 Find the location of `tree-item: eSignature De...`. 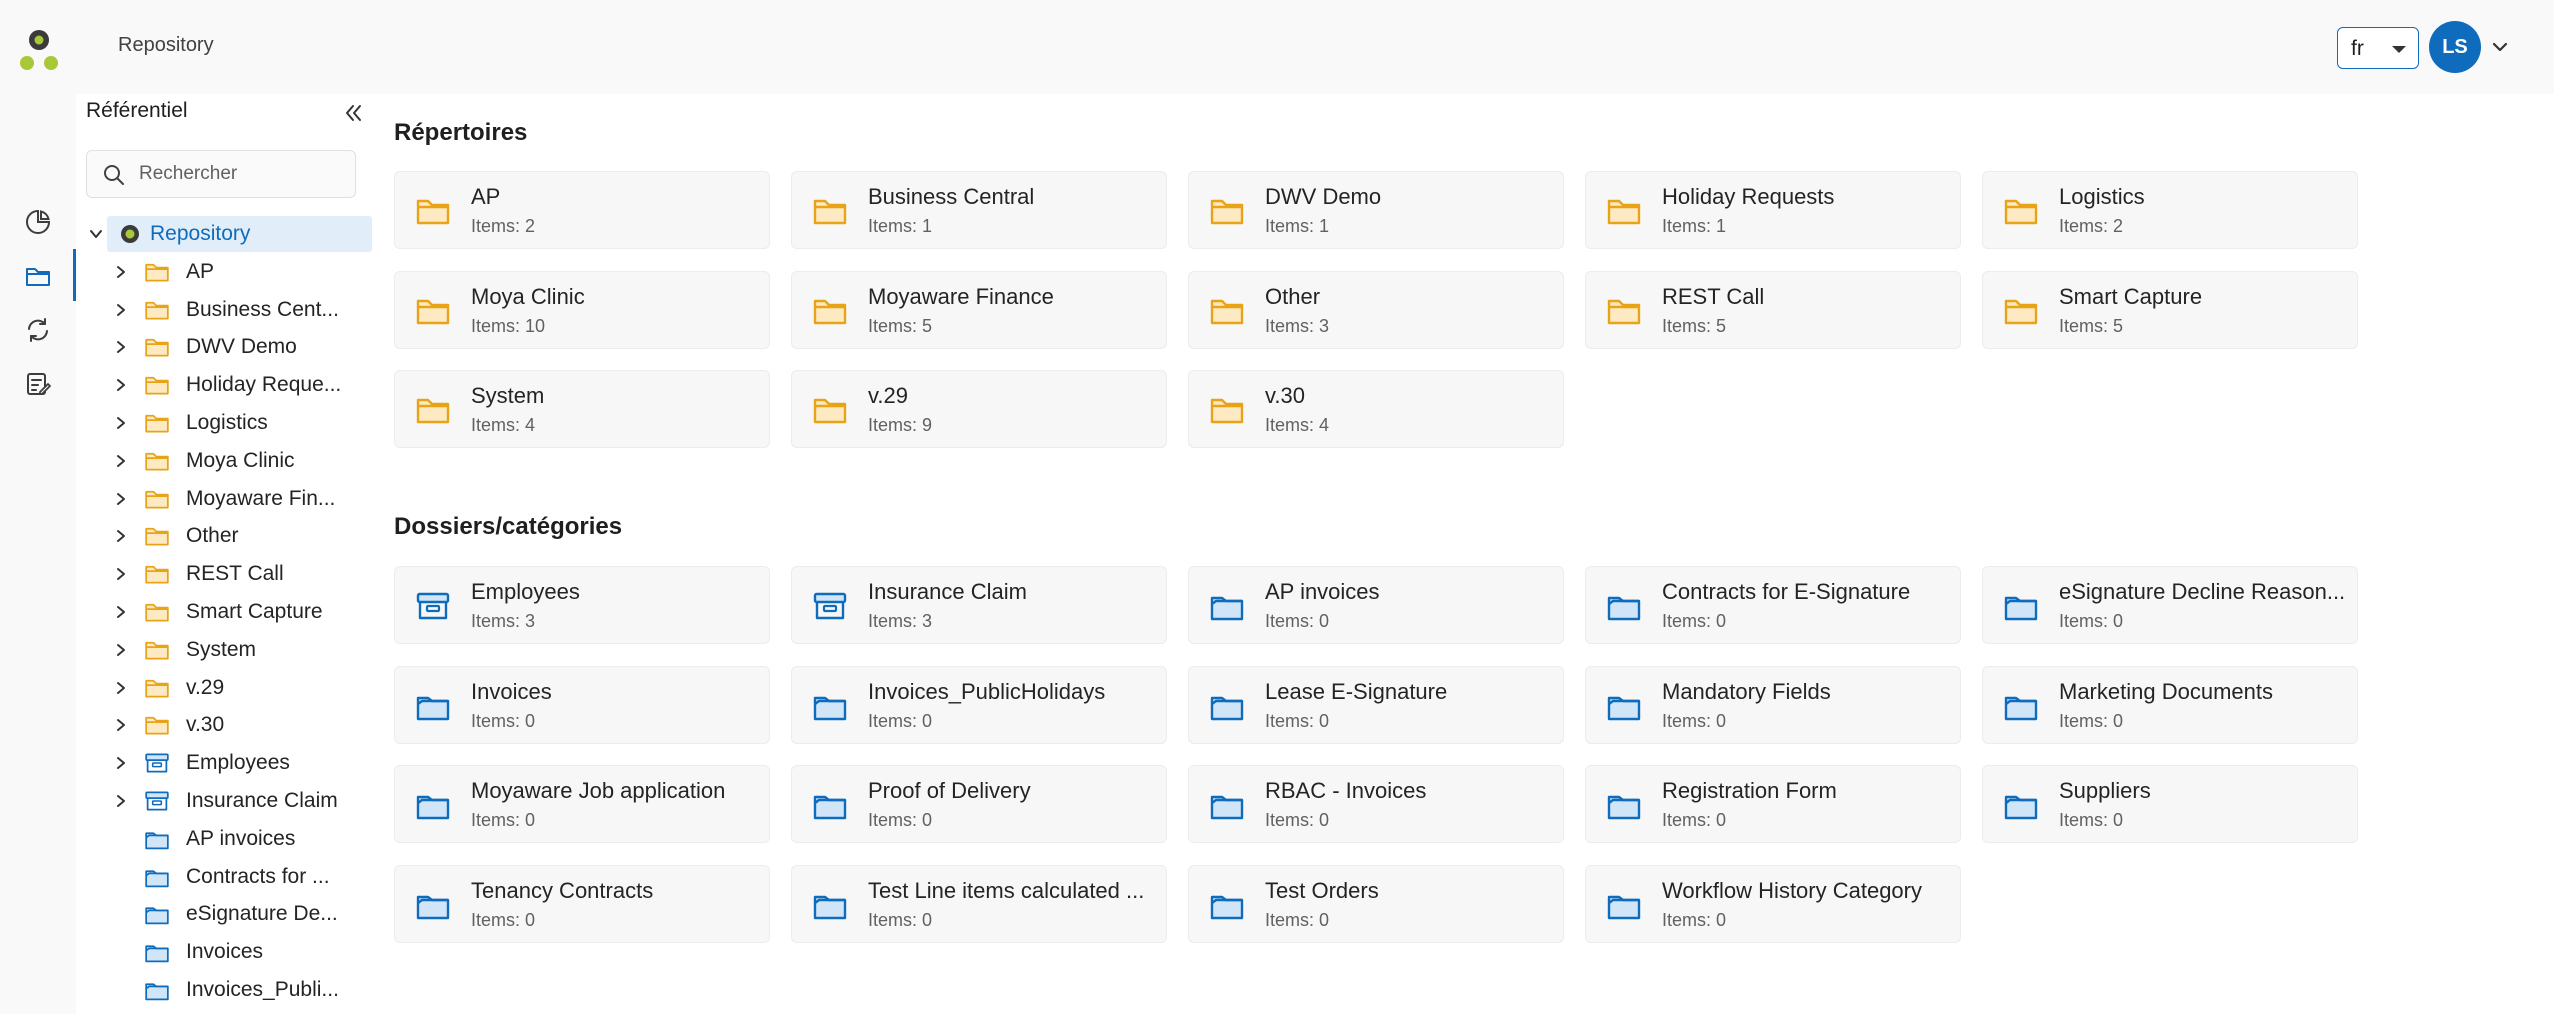

tree-item: eSignature De... is located at coordinates (226, 914).